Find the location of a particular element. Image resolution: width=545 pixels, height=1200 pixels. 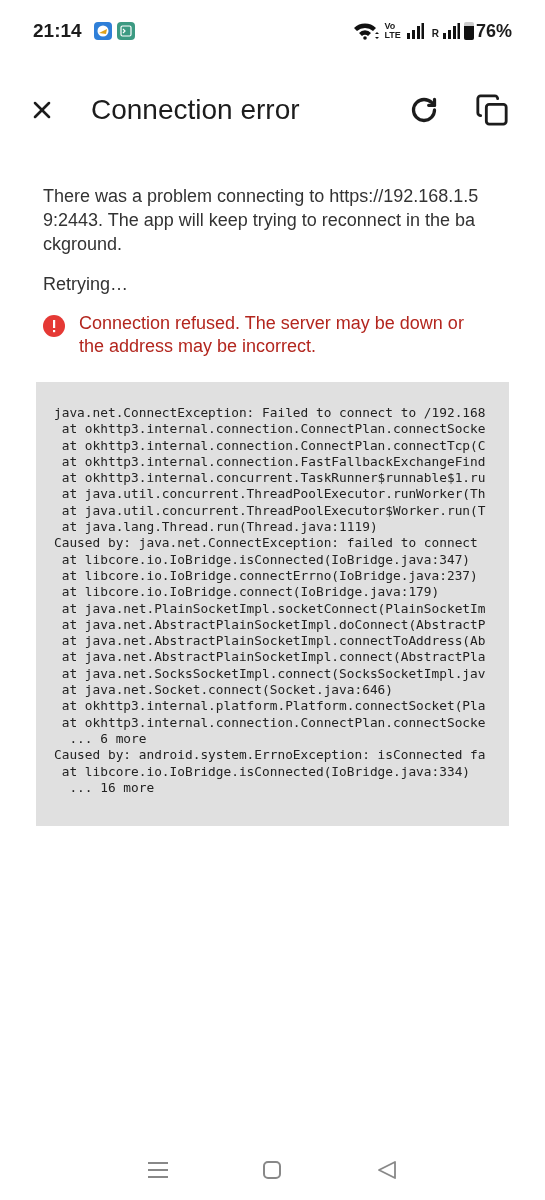

stack-trace-line: at java.util.concurrent.ThreadPoolExecutor$Worker.run(T is located at coordinates (273, 511).